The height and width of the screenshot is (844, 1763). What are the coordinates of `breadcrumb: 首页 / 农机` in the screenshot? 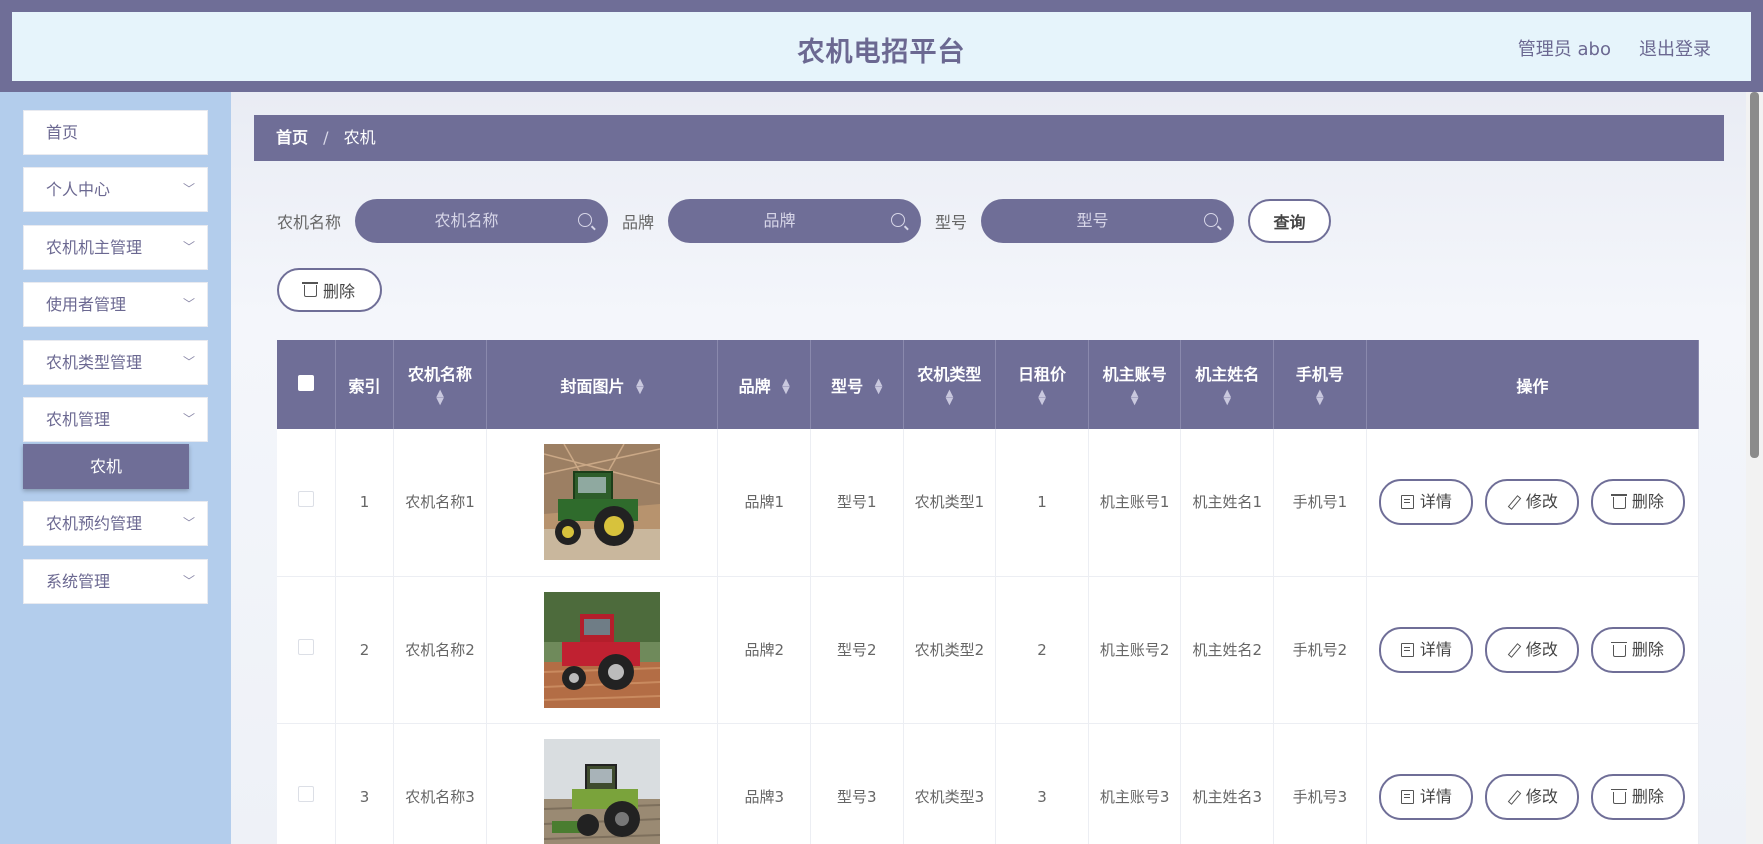 It's located at (989, 138).